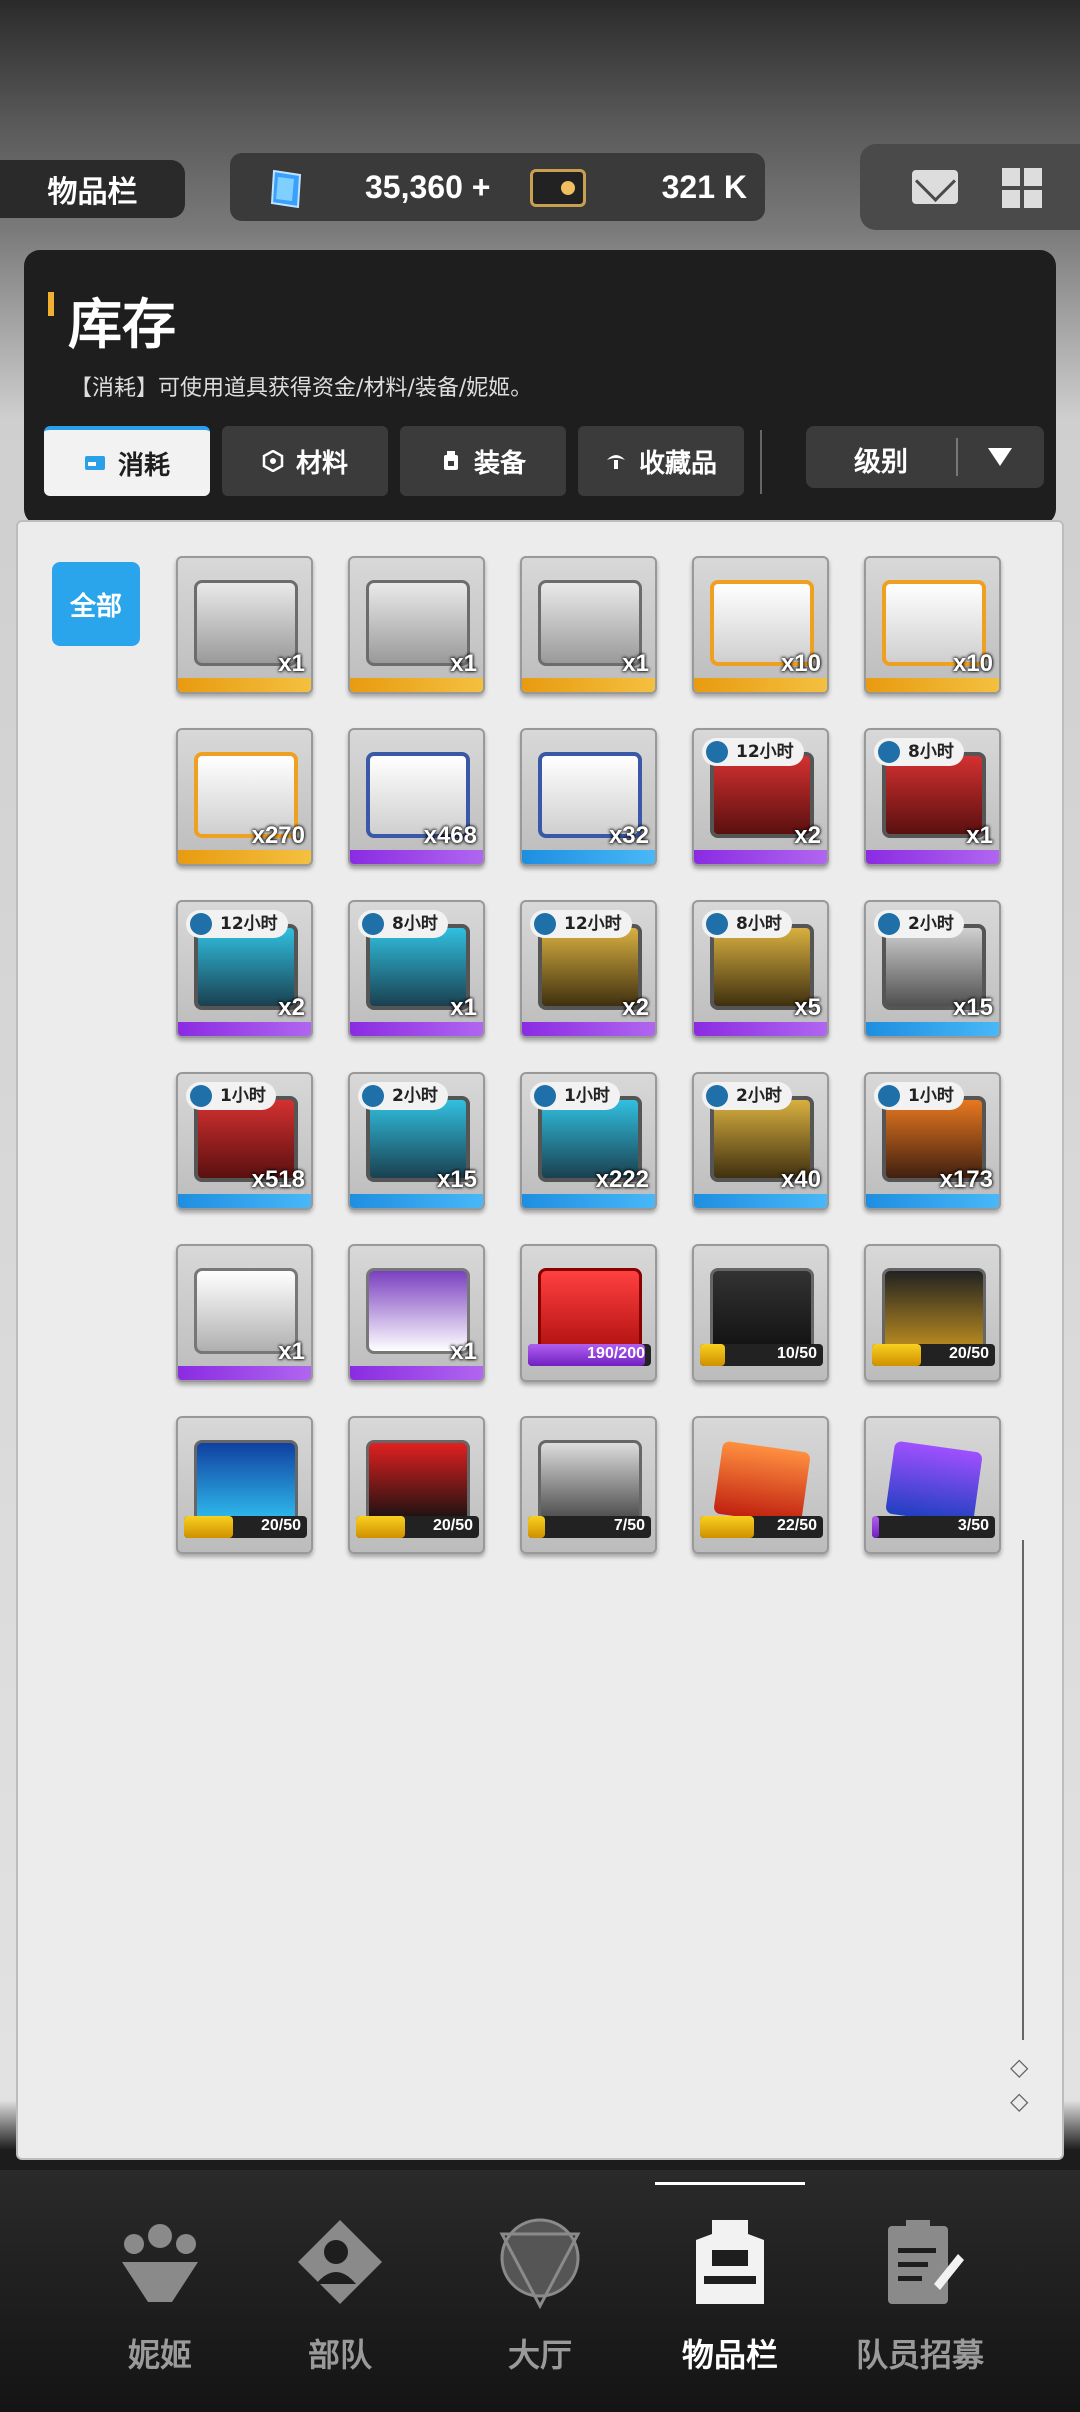 This screenshot has width=1080, height=2412. What do you see at coordinates (481, 187) in the screenshot?
I see `add-gems-button: +` at bounding box center [481, 187].